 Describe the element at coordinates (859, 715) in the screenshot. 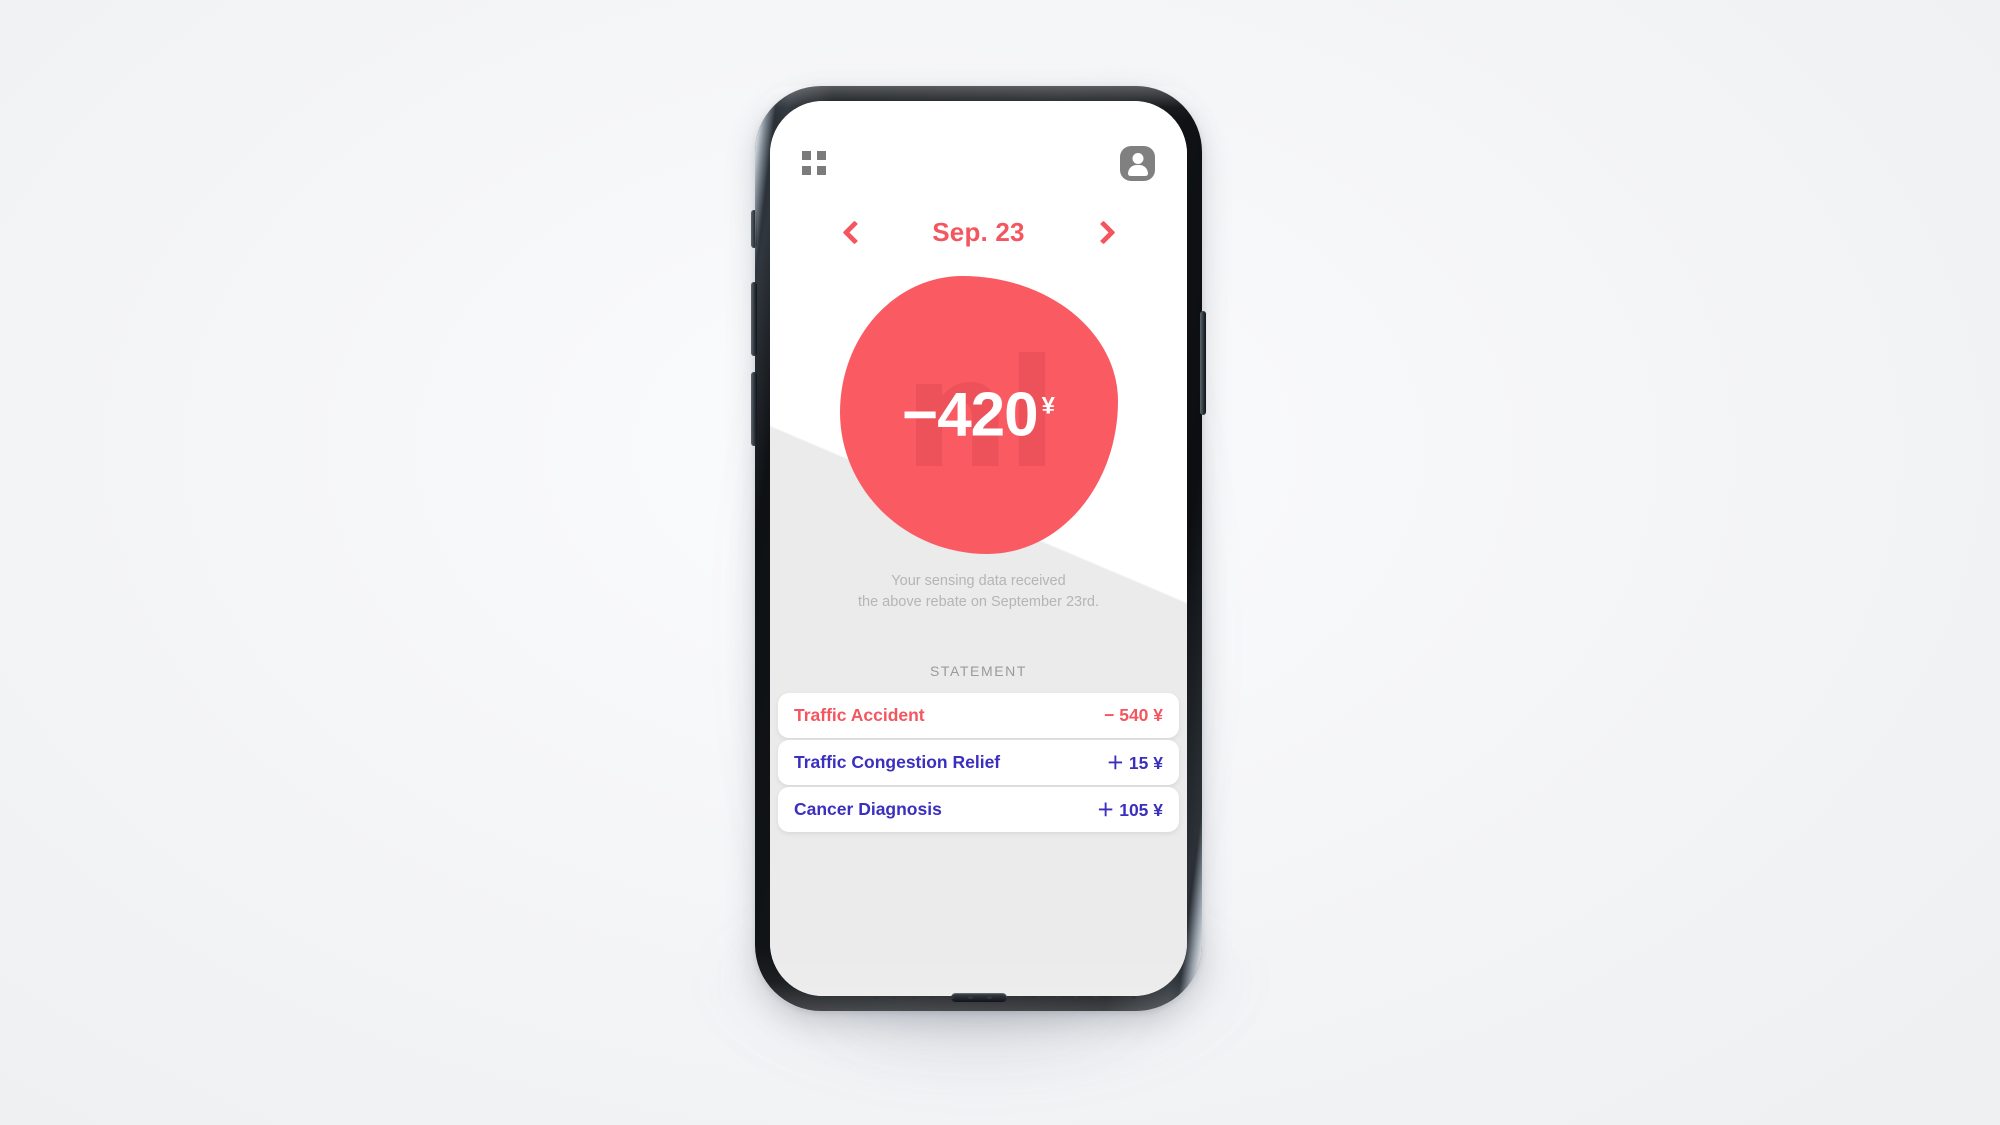

I see `statement-row-label: Traffic Accident` at that location.